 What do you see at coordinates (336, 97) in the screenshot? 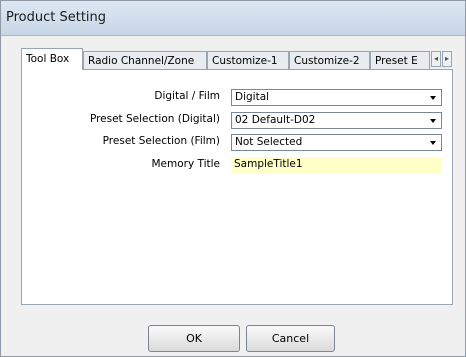
I see `digital-film-select: Digital` at bounding box center [336, 97].